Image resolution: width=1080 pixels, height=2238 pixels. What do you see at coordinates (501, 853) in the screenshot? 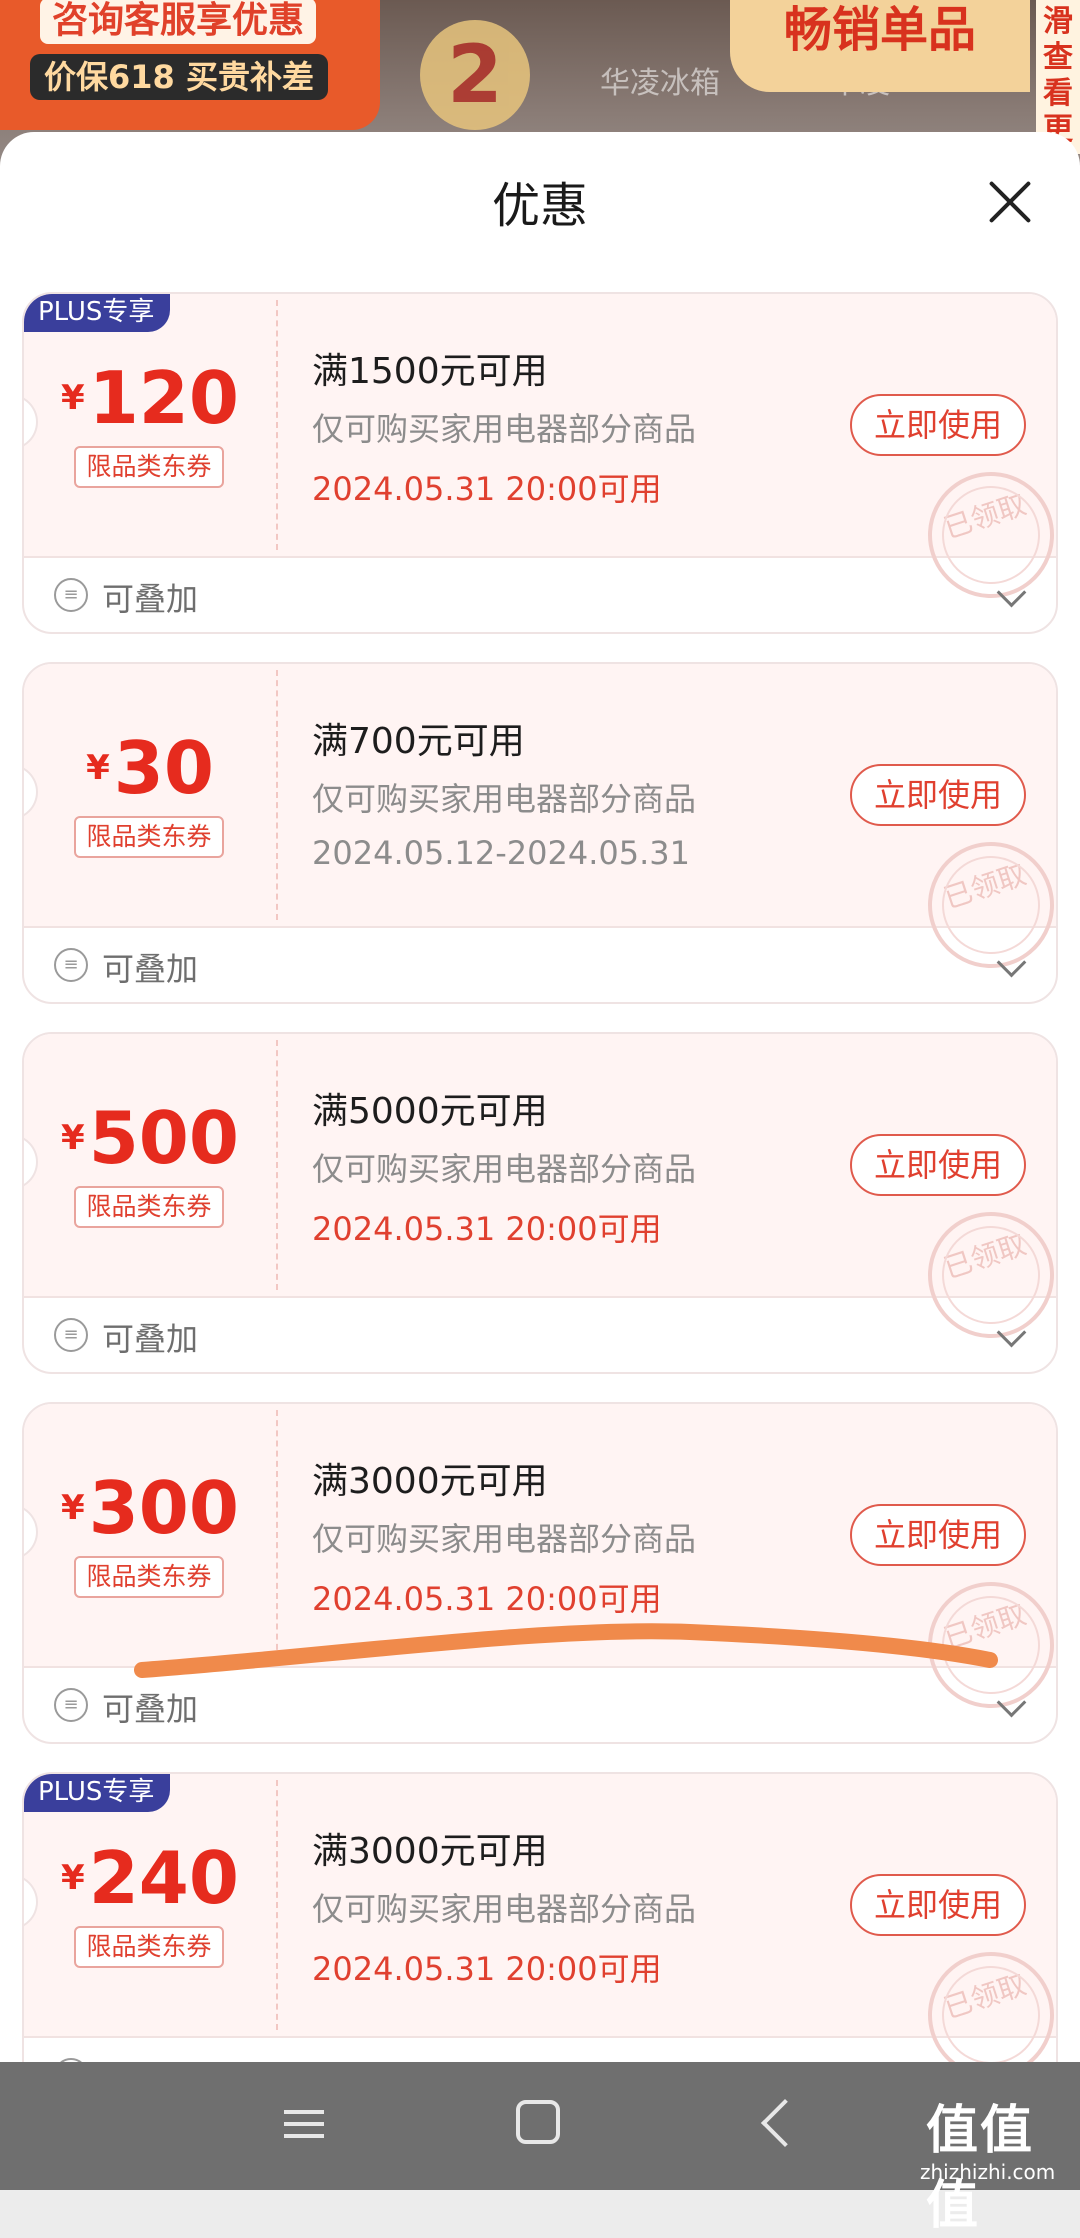
I see `coupon-date: 2024.05.12-2024.05.31` at bounding box center [501, 853].